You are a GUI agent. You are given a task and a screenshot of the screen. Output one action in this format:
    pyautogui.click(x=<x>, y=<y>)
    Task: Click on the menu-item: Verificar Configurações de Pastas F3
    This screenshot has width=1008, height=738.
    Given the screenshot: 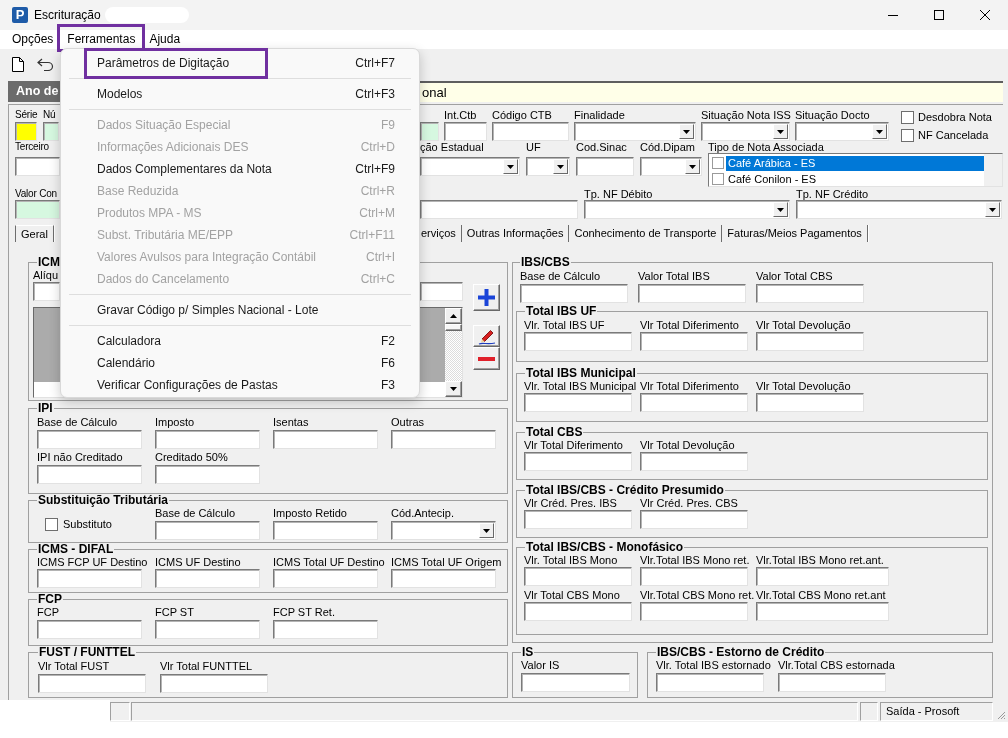 What is the action you would take?
    pyautogui.click(x=240, y=385)
    